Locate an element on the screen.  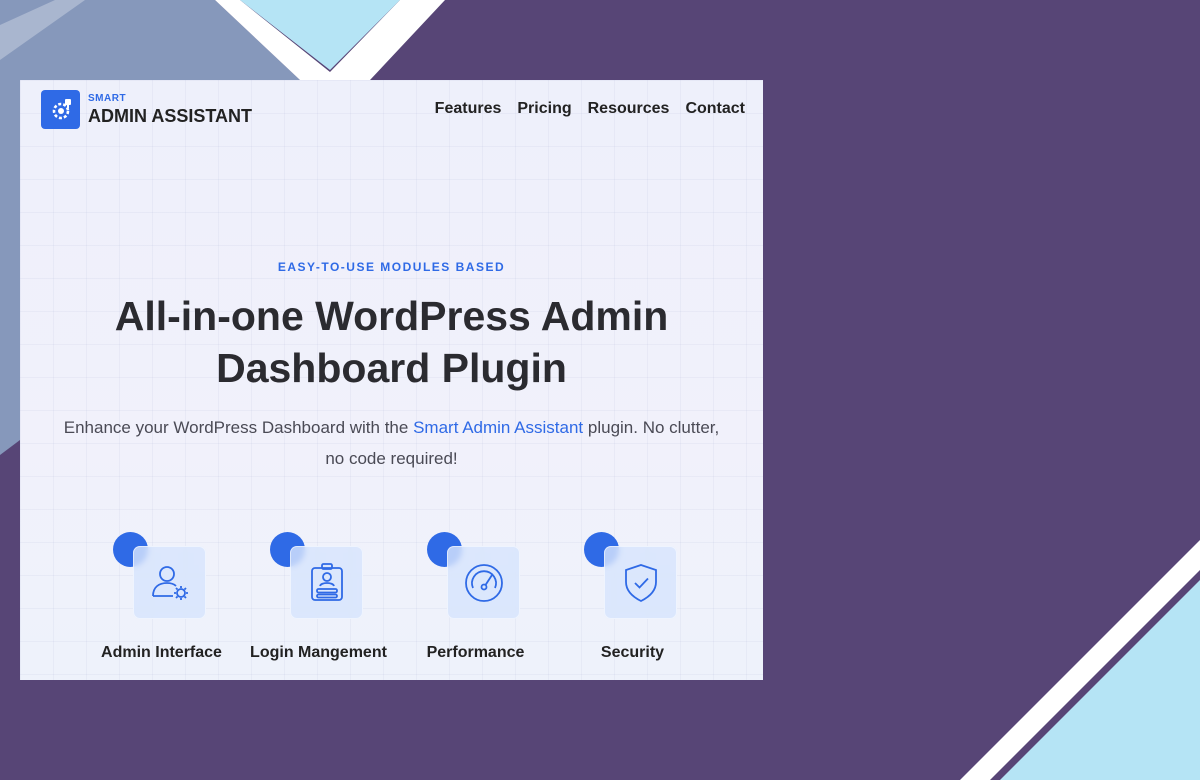
feature-label: Security is located at coordinates (632, 652).